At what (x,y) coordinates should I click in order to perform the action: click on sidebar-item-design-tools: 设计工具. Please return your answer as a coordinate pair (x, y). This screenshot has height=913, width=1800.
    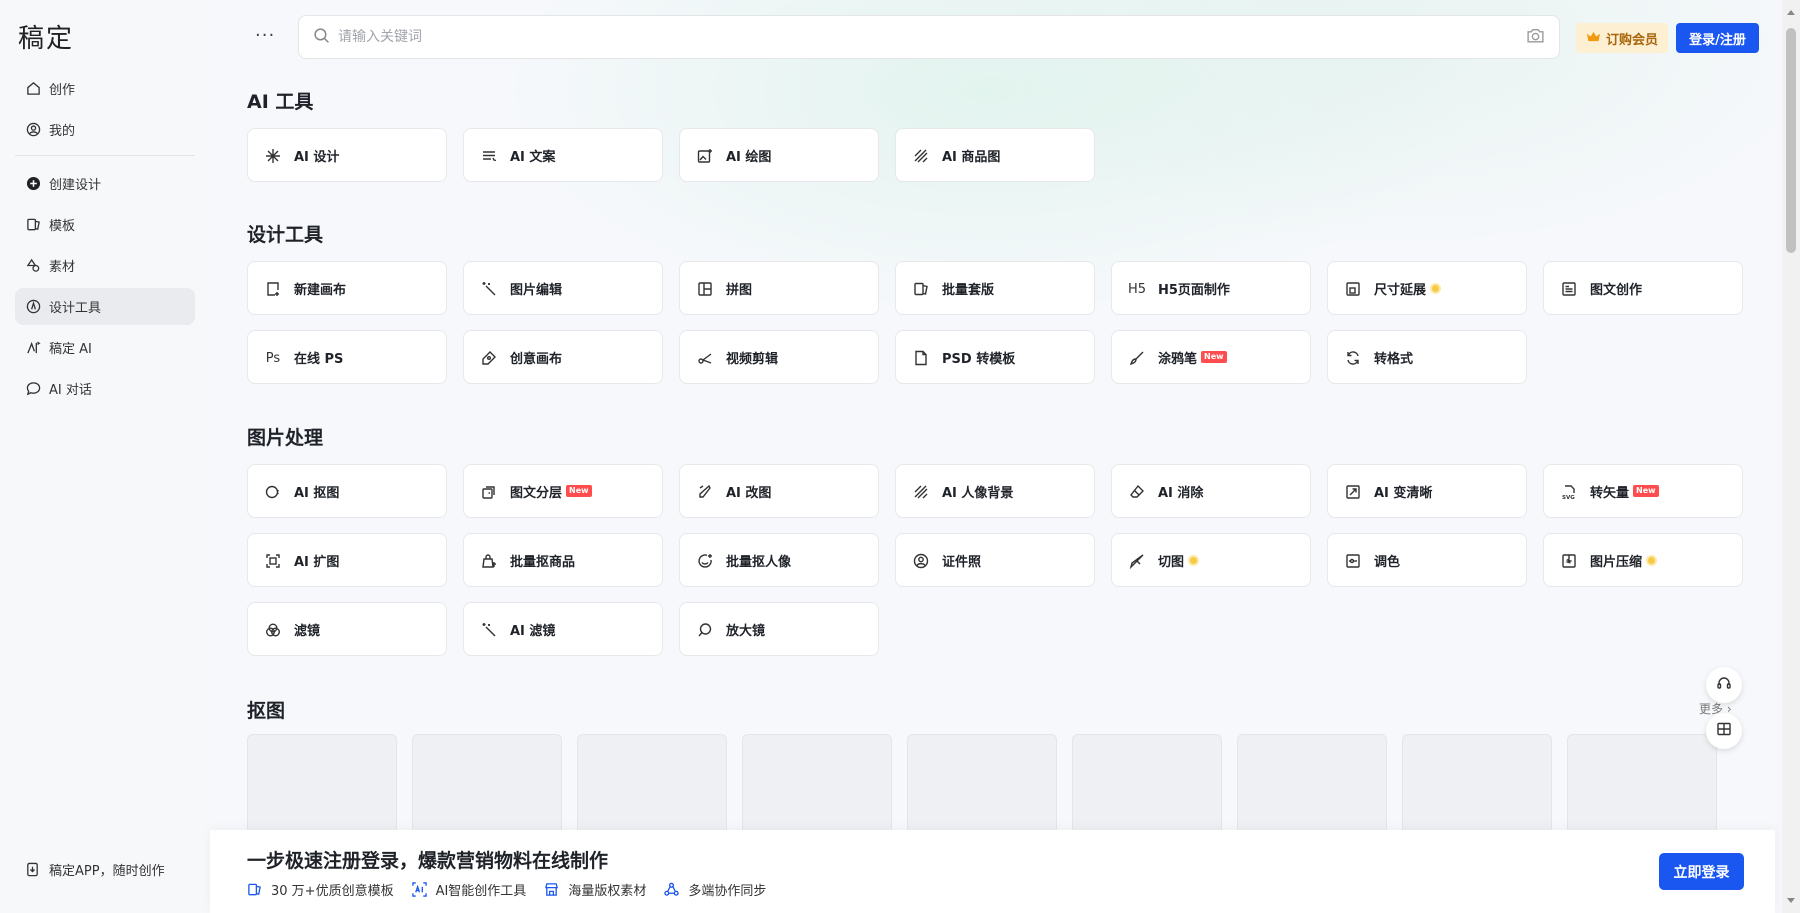
    Looking at the image, I should click on (105, 306).